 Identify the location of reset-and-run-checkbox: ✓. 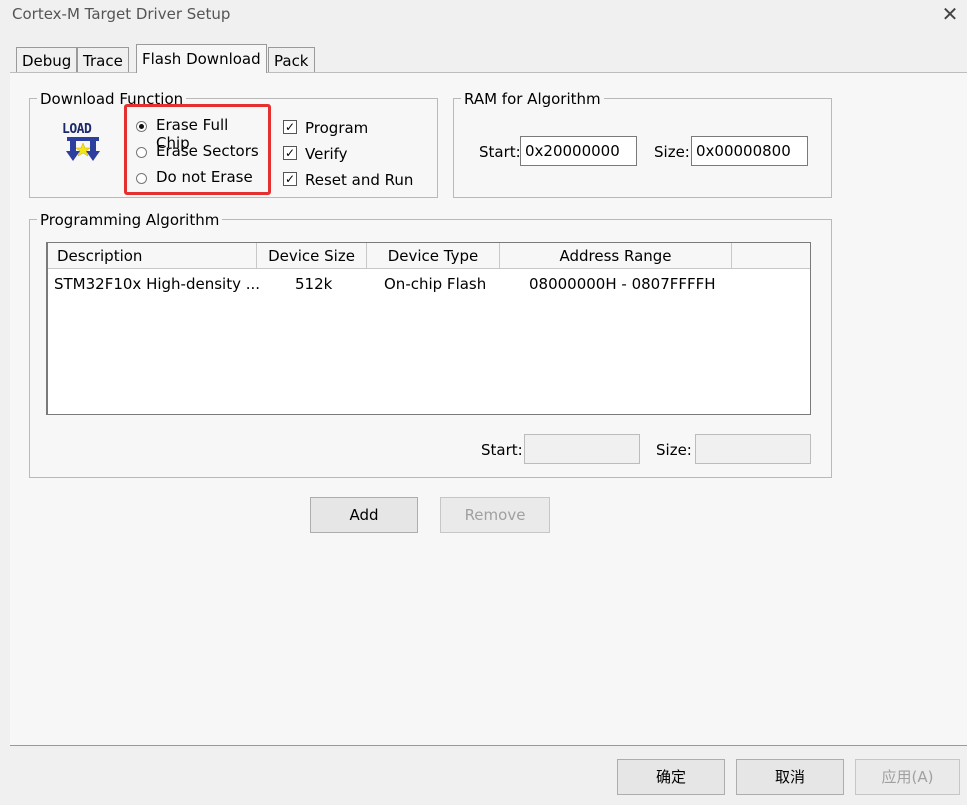
(290, 179).